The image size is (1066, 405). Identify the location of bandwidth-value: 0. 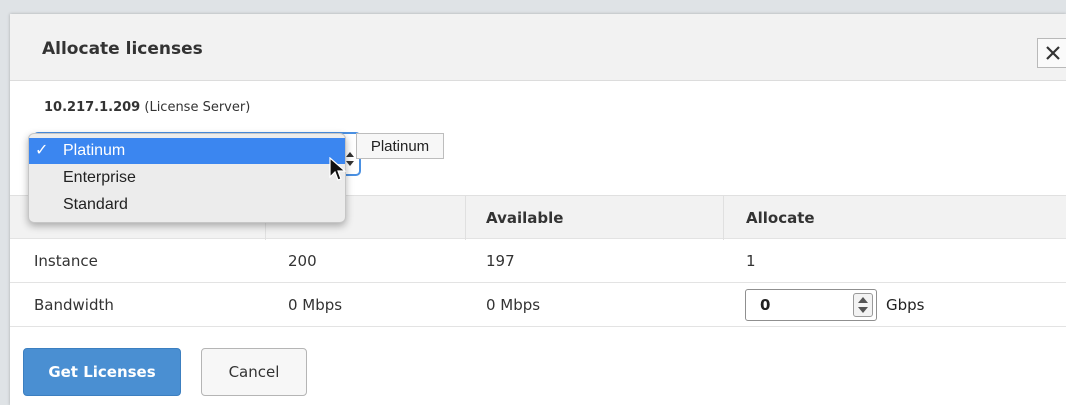
(765, 305).